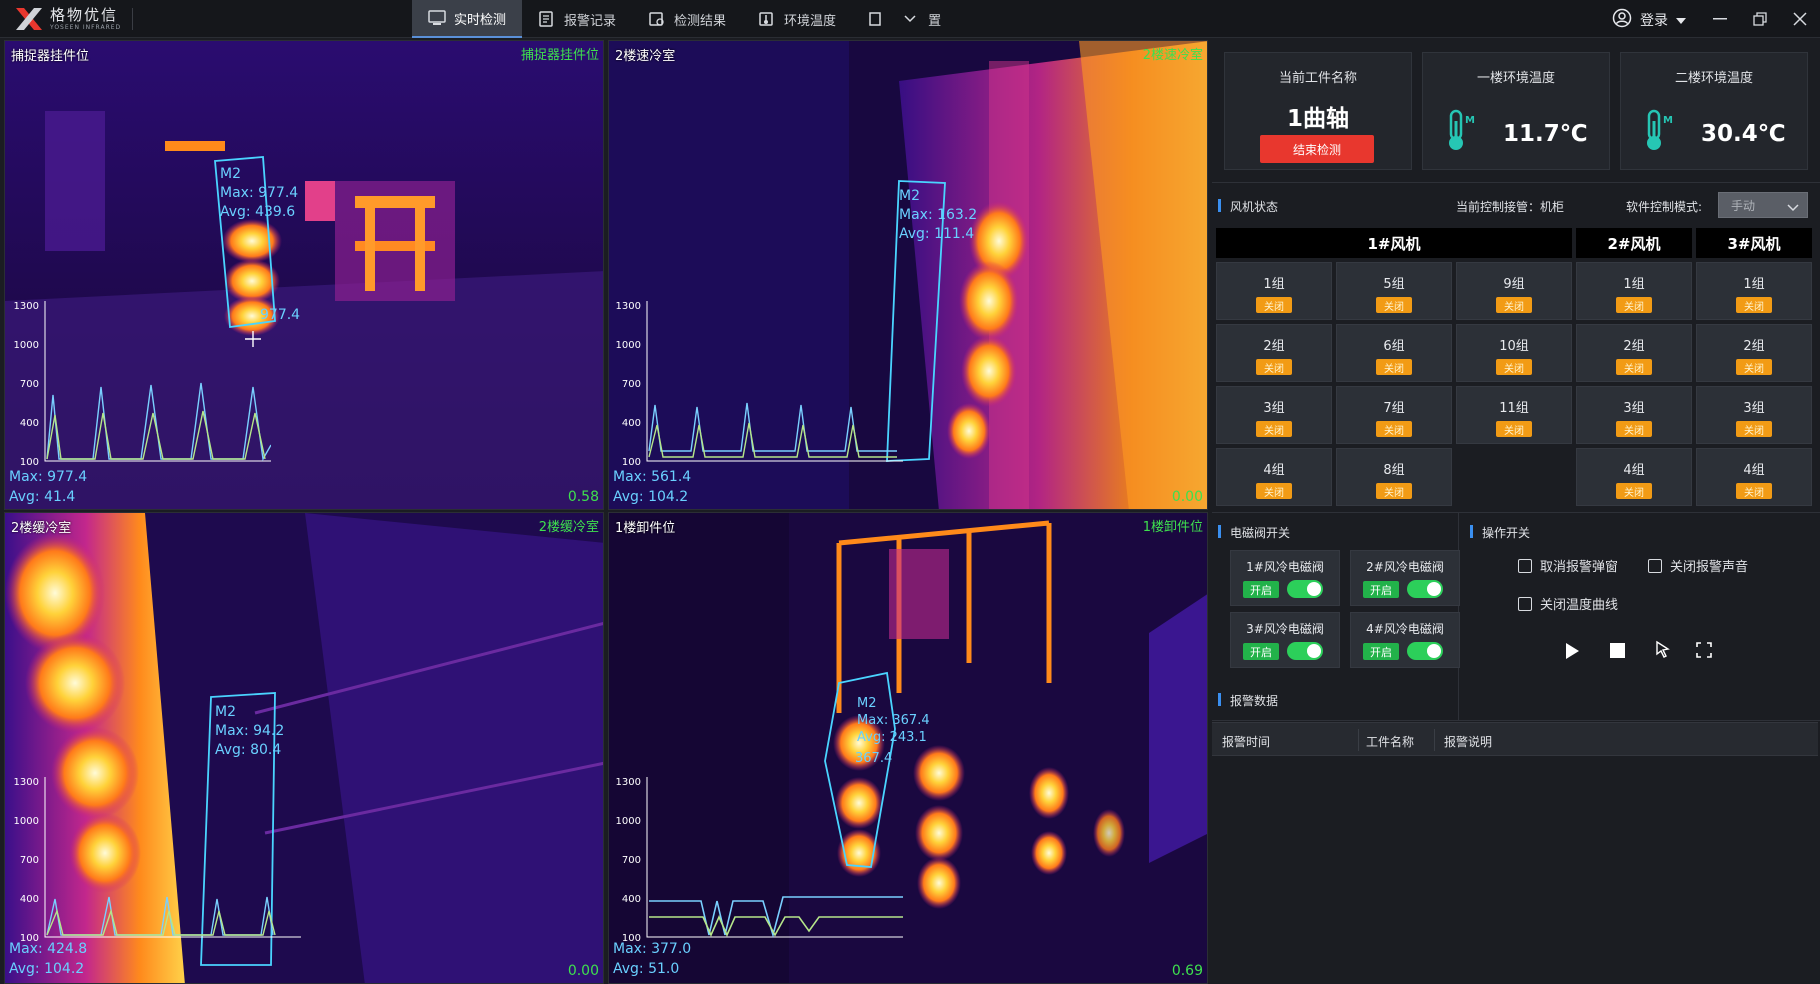  Describe the element at coordinates (1634, 284) in the screenshot. I see `fan-group-name: 1组` at that location.